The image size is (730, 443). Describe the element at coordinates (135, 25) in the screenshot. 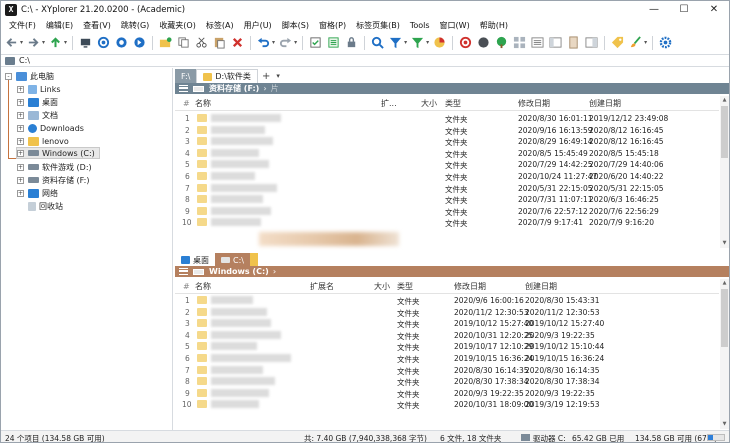

I see `menu-go: 跳转(G)` at that location.